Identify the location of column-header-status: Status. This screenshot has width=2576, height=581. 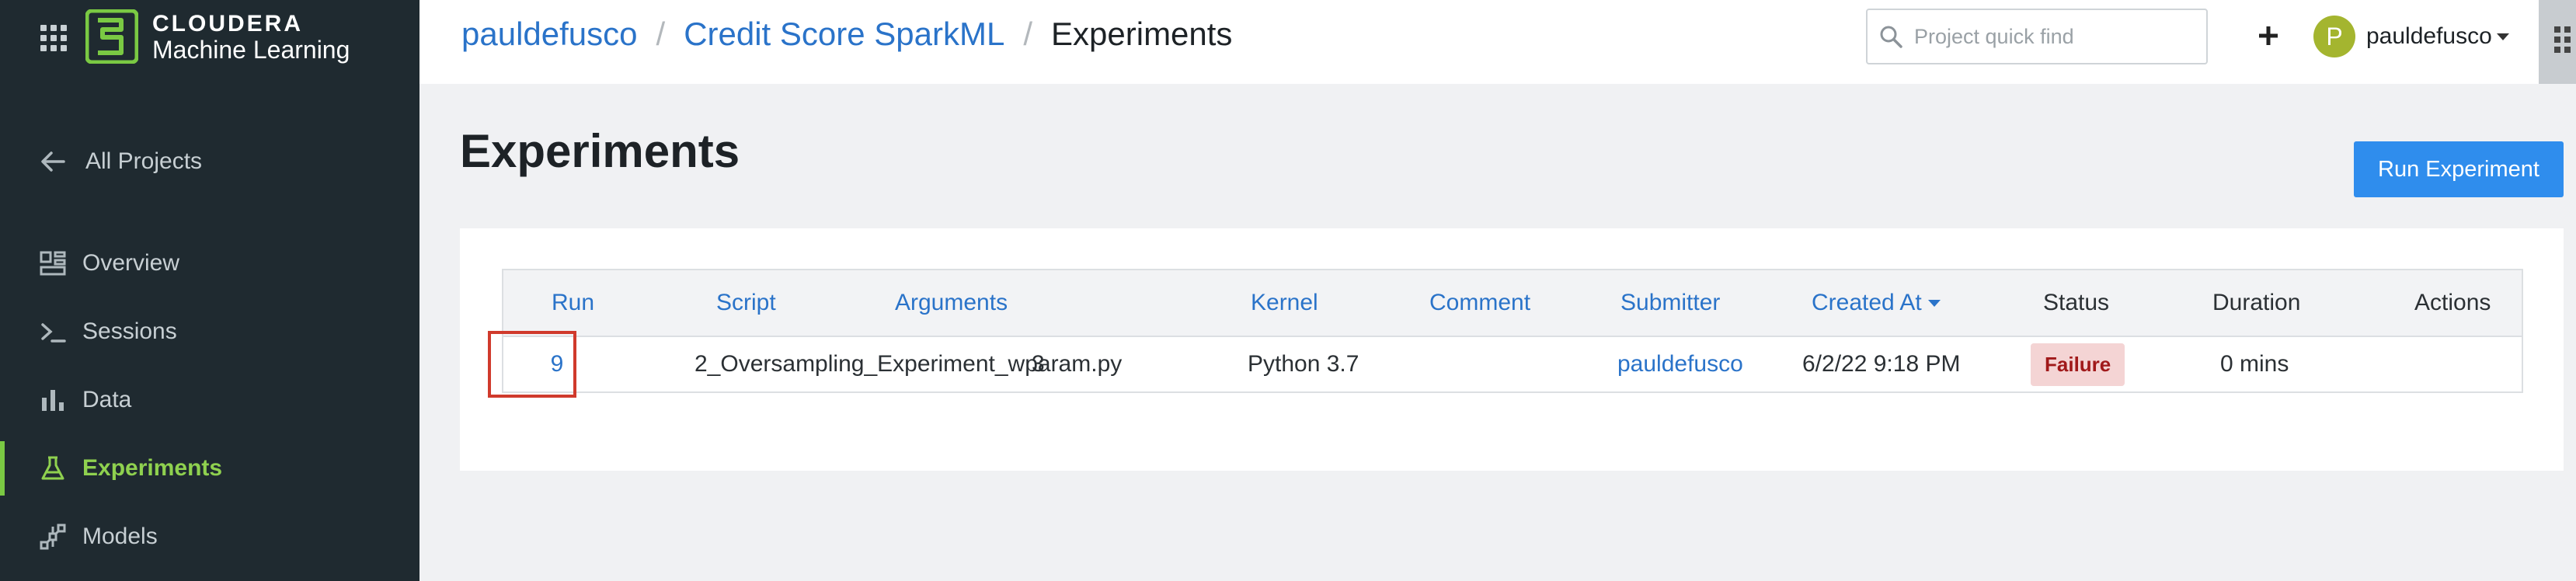
(2076, 302).